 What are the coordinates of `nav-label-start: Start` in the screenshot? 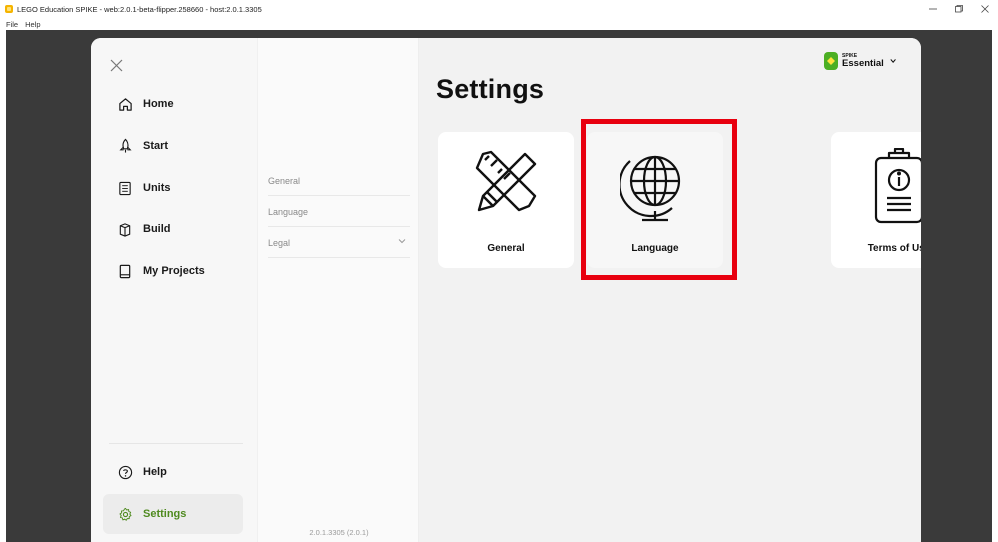 It's located at (156, 146).